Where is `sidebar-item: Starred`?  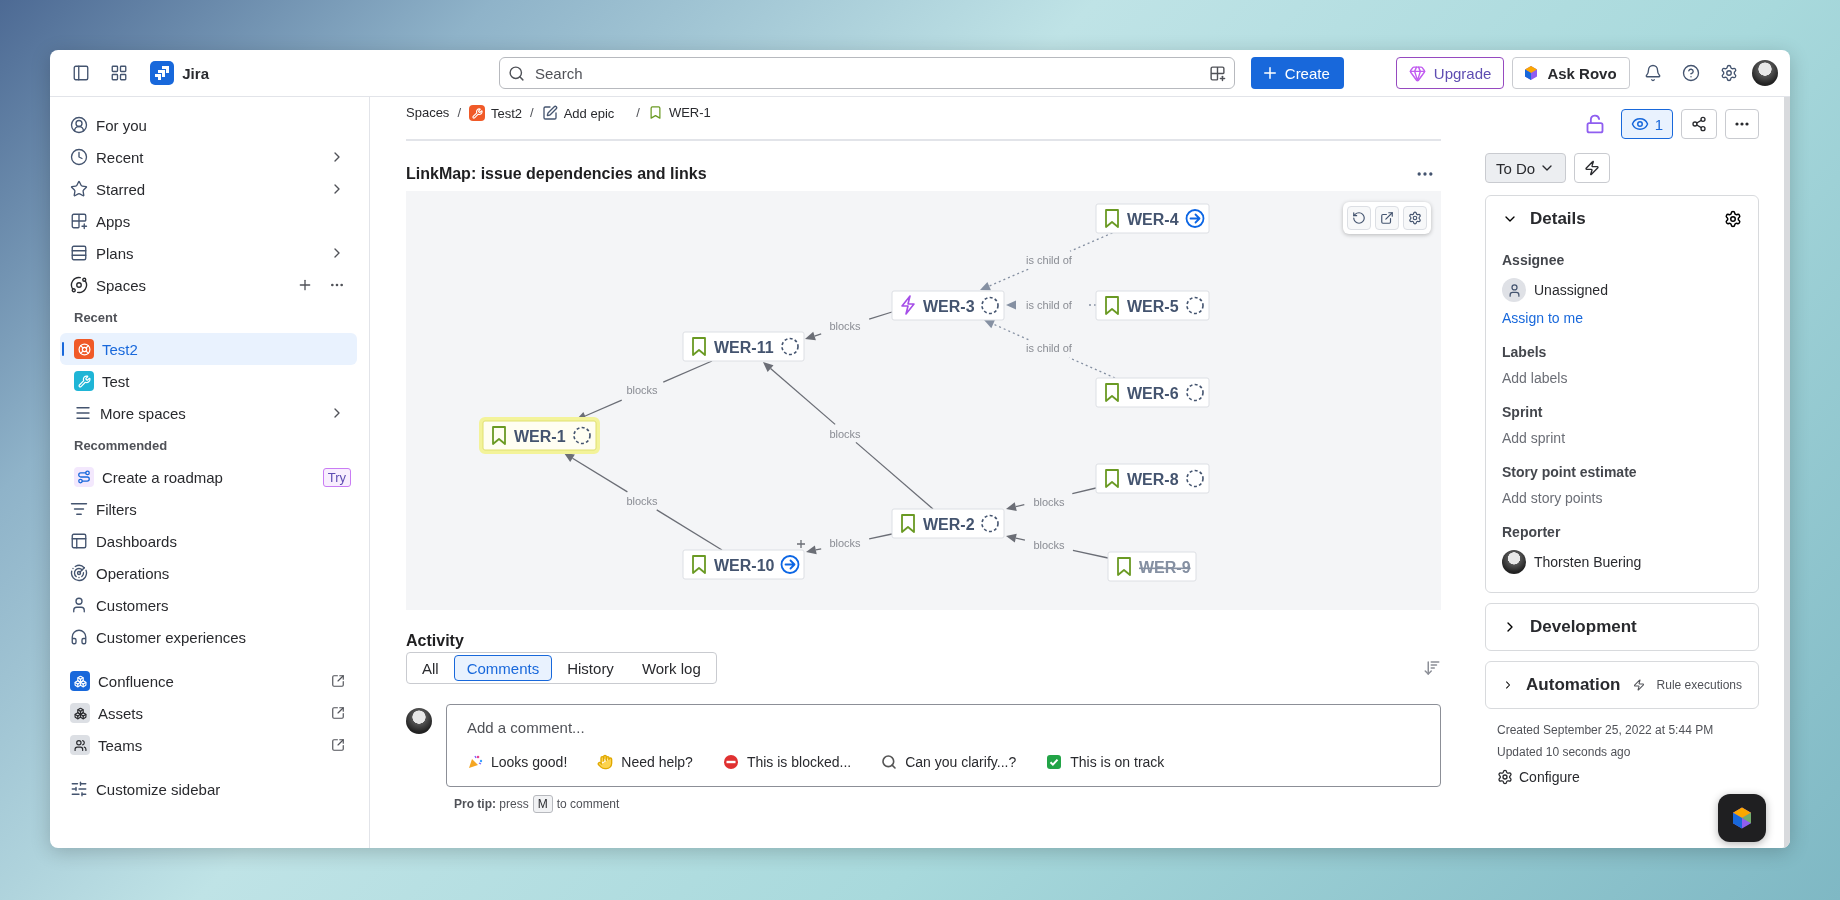
sidebar-item: Starred is located at coordinates (208, 189).